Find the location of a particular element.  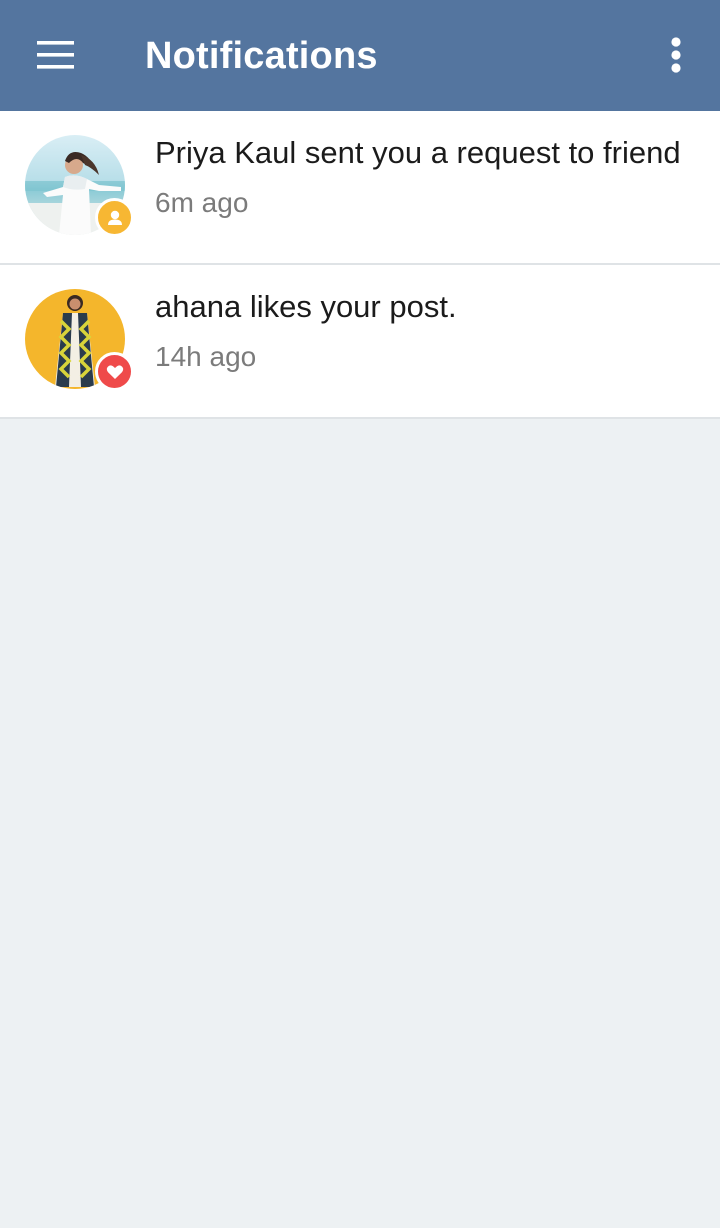

friend-request-icon is located at coordinates (114, 217).